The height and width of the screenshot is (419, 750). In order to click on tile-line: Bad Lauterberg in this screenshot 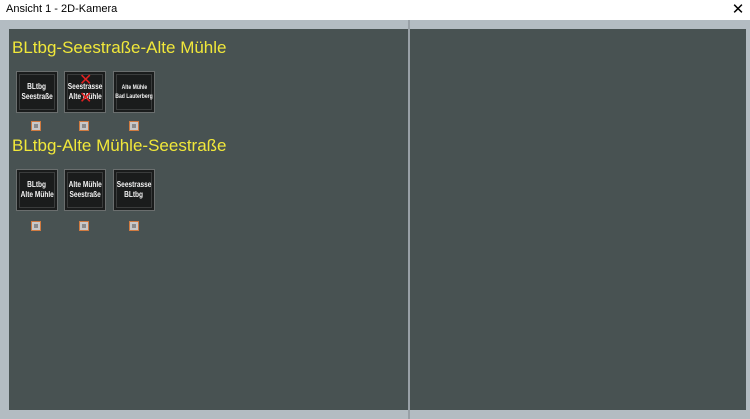, I will do `click(134, 96)`.